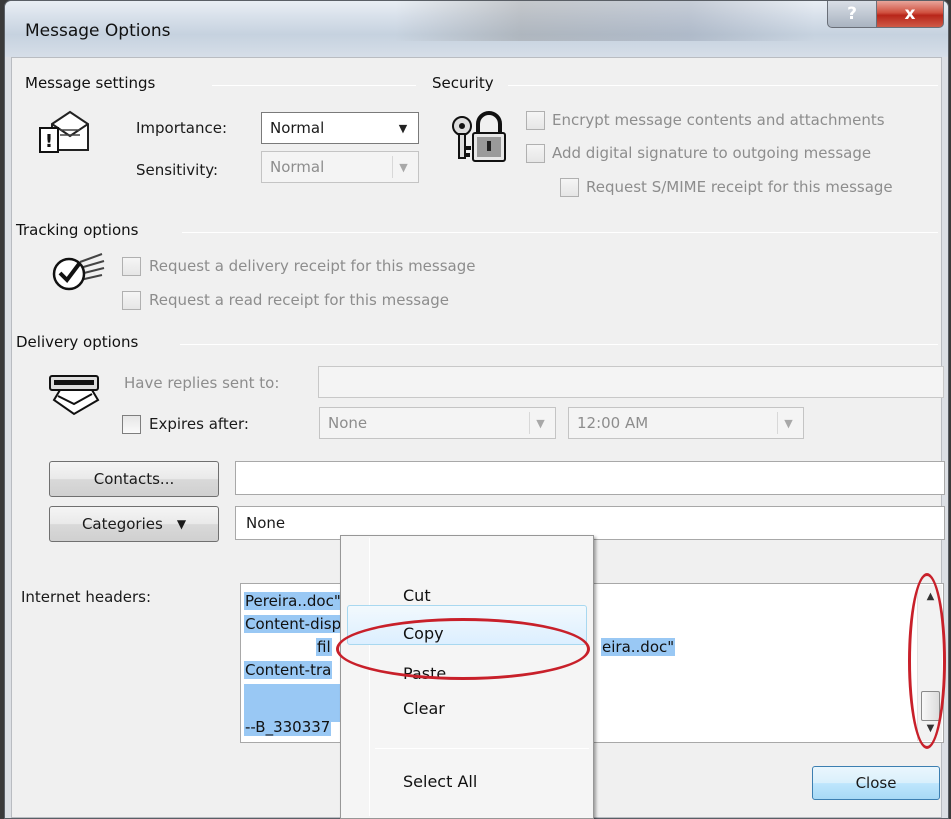  Describe the element at coordinates (79, 271) in the screenshot. I see `tracking-checkmark-icon` at that location.